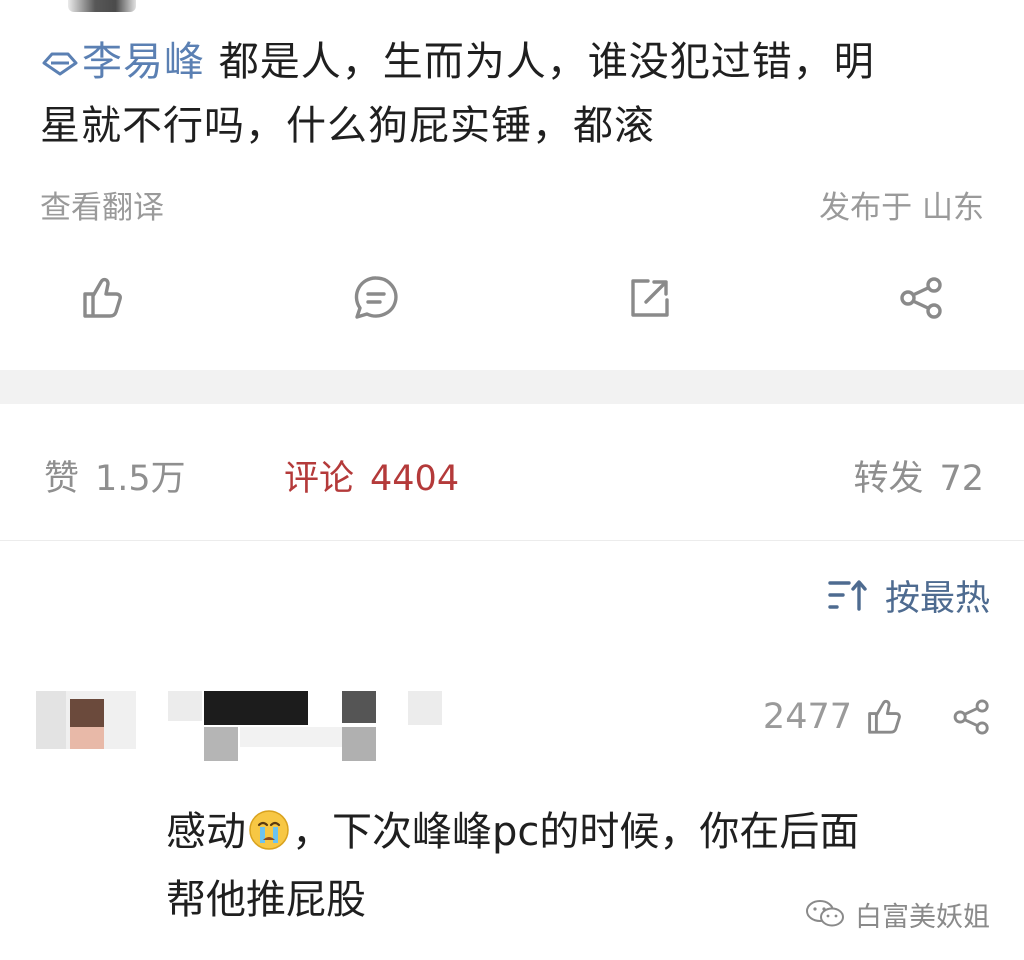 Image resolution: width=1024 pixels, height=960 pixels. What do you see at coordinates (512, 201) in the screenshot?
I see `post-meta: 查看翻译 发布于 山东` at bounding box center [512, 201].